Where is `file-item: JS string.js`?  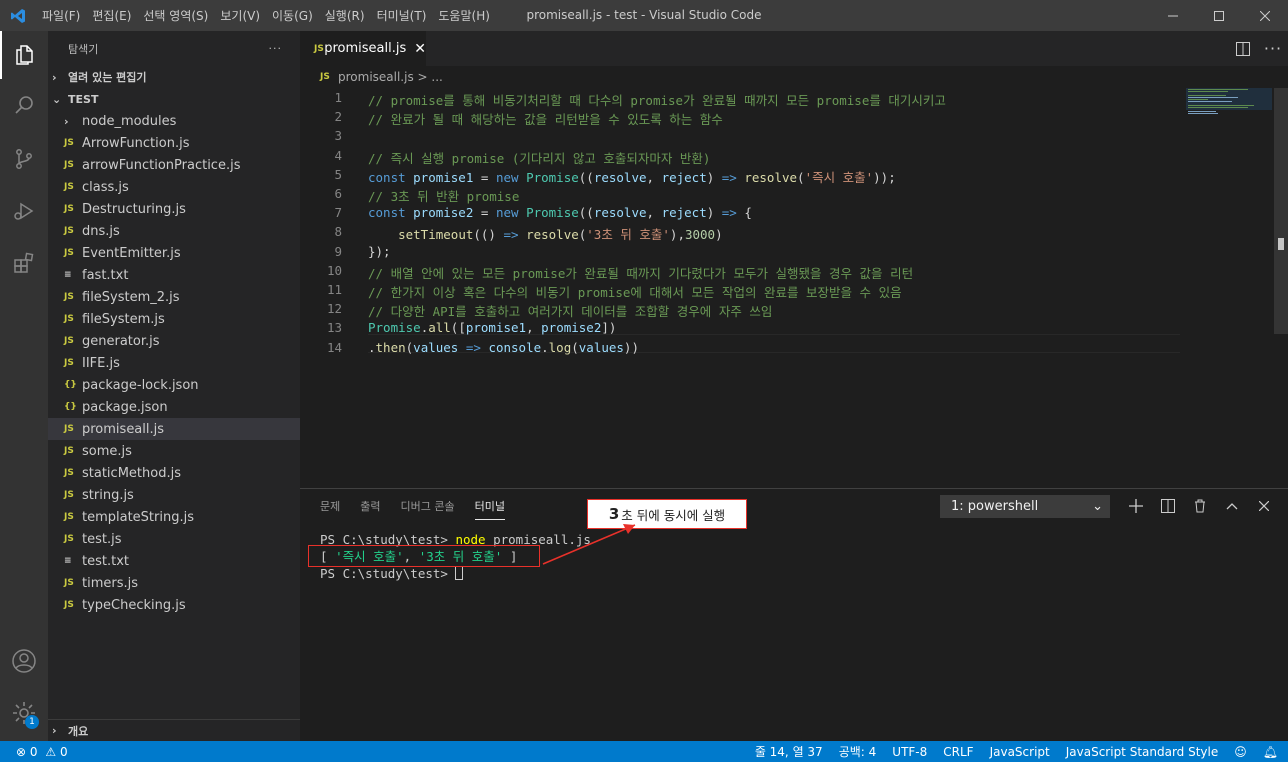 file-item: JS string.js is located at coordinates (174, 495).